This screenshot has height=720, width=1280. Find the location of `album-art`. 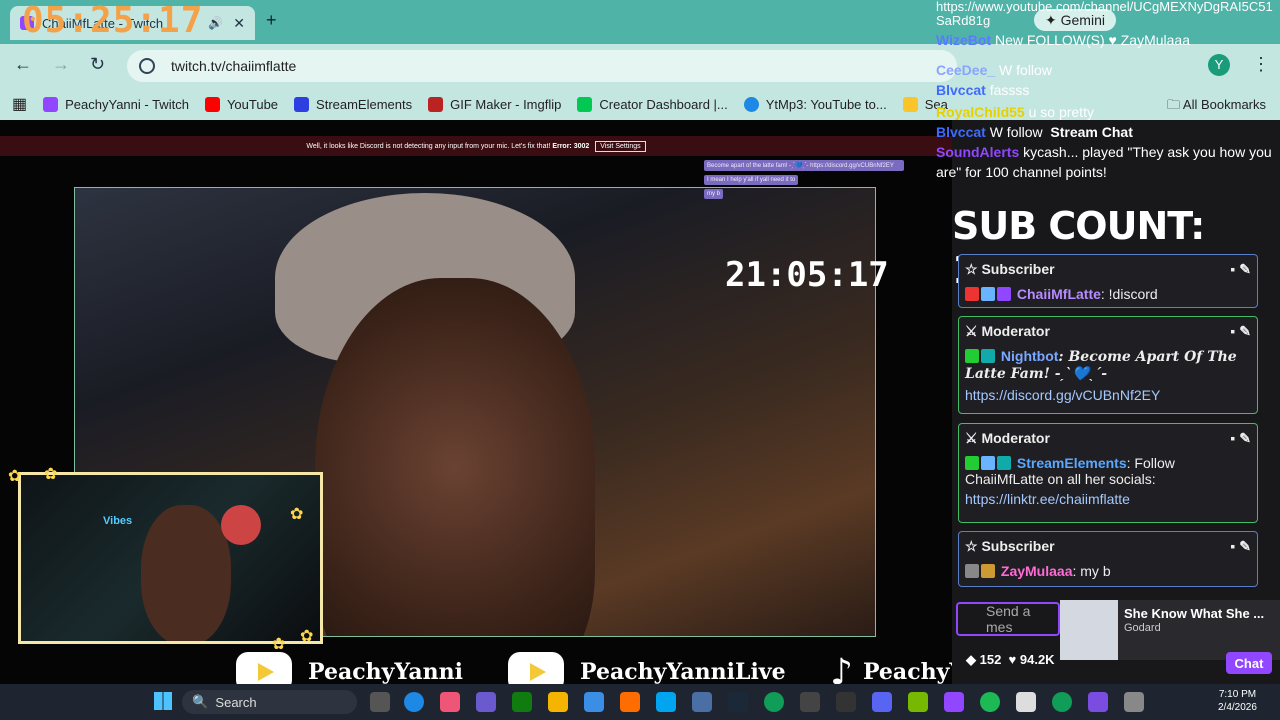

album-art is located at coordinates (1089, 630).